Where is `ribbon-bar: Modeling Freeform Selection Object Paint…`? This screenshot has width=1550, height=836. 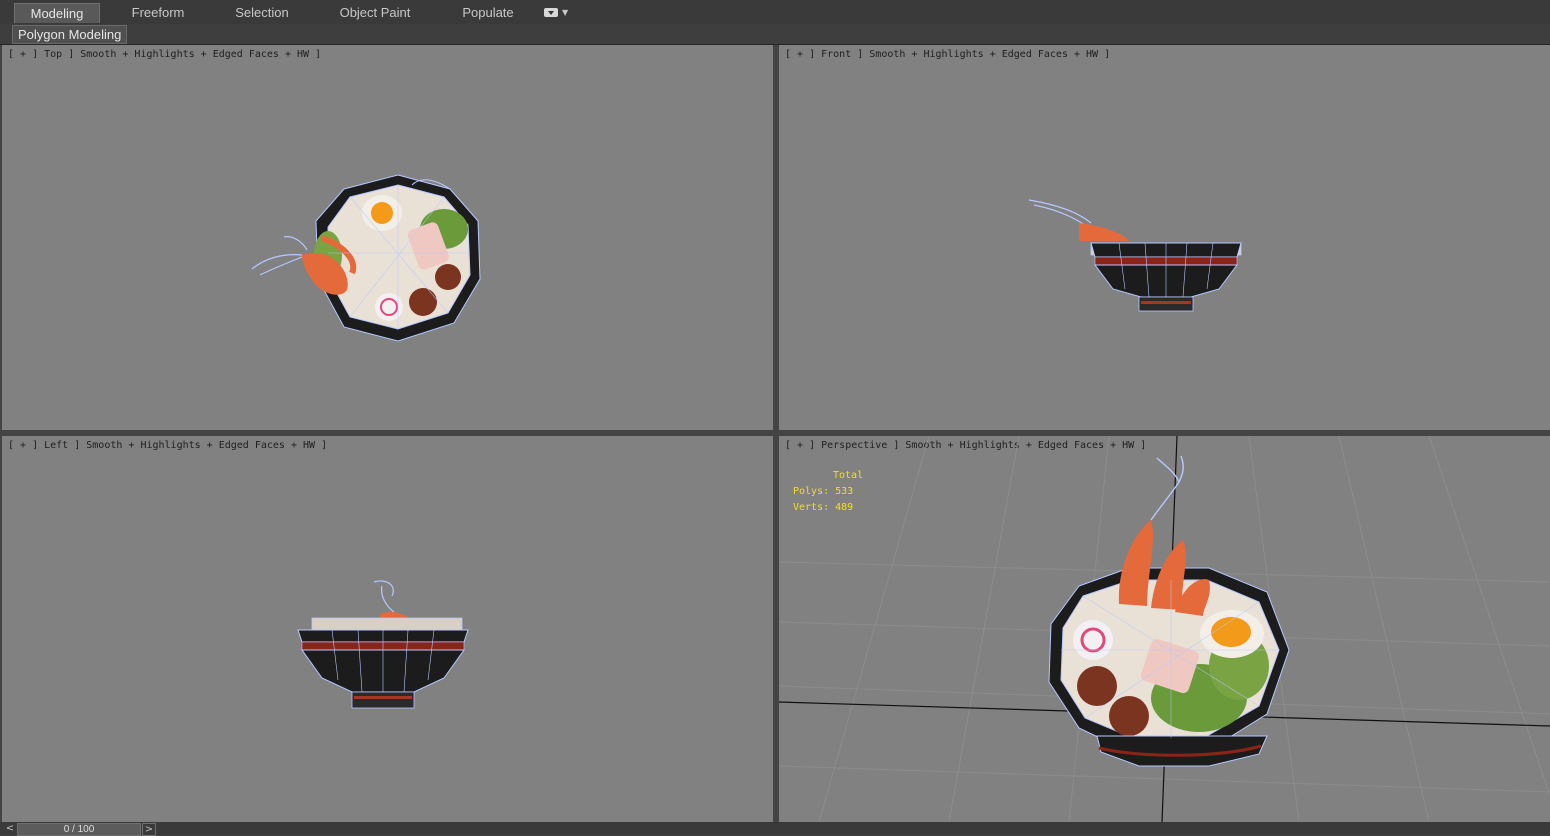
ribbon-bar: Modeling Freeform Selection Object Paint… is located at coordinates (775, 12).